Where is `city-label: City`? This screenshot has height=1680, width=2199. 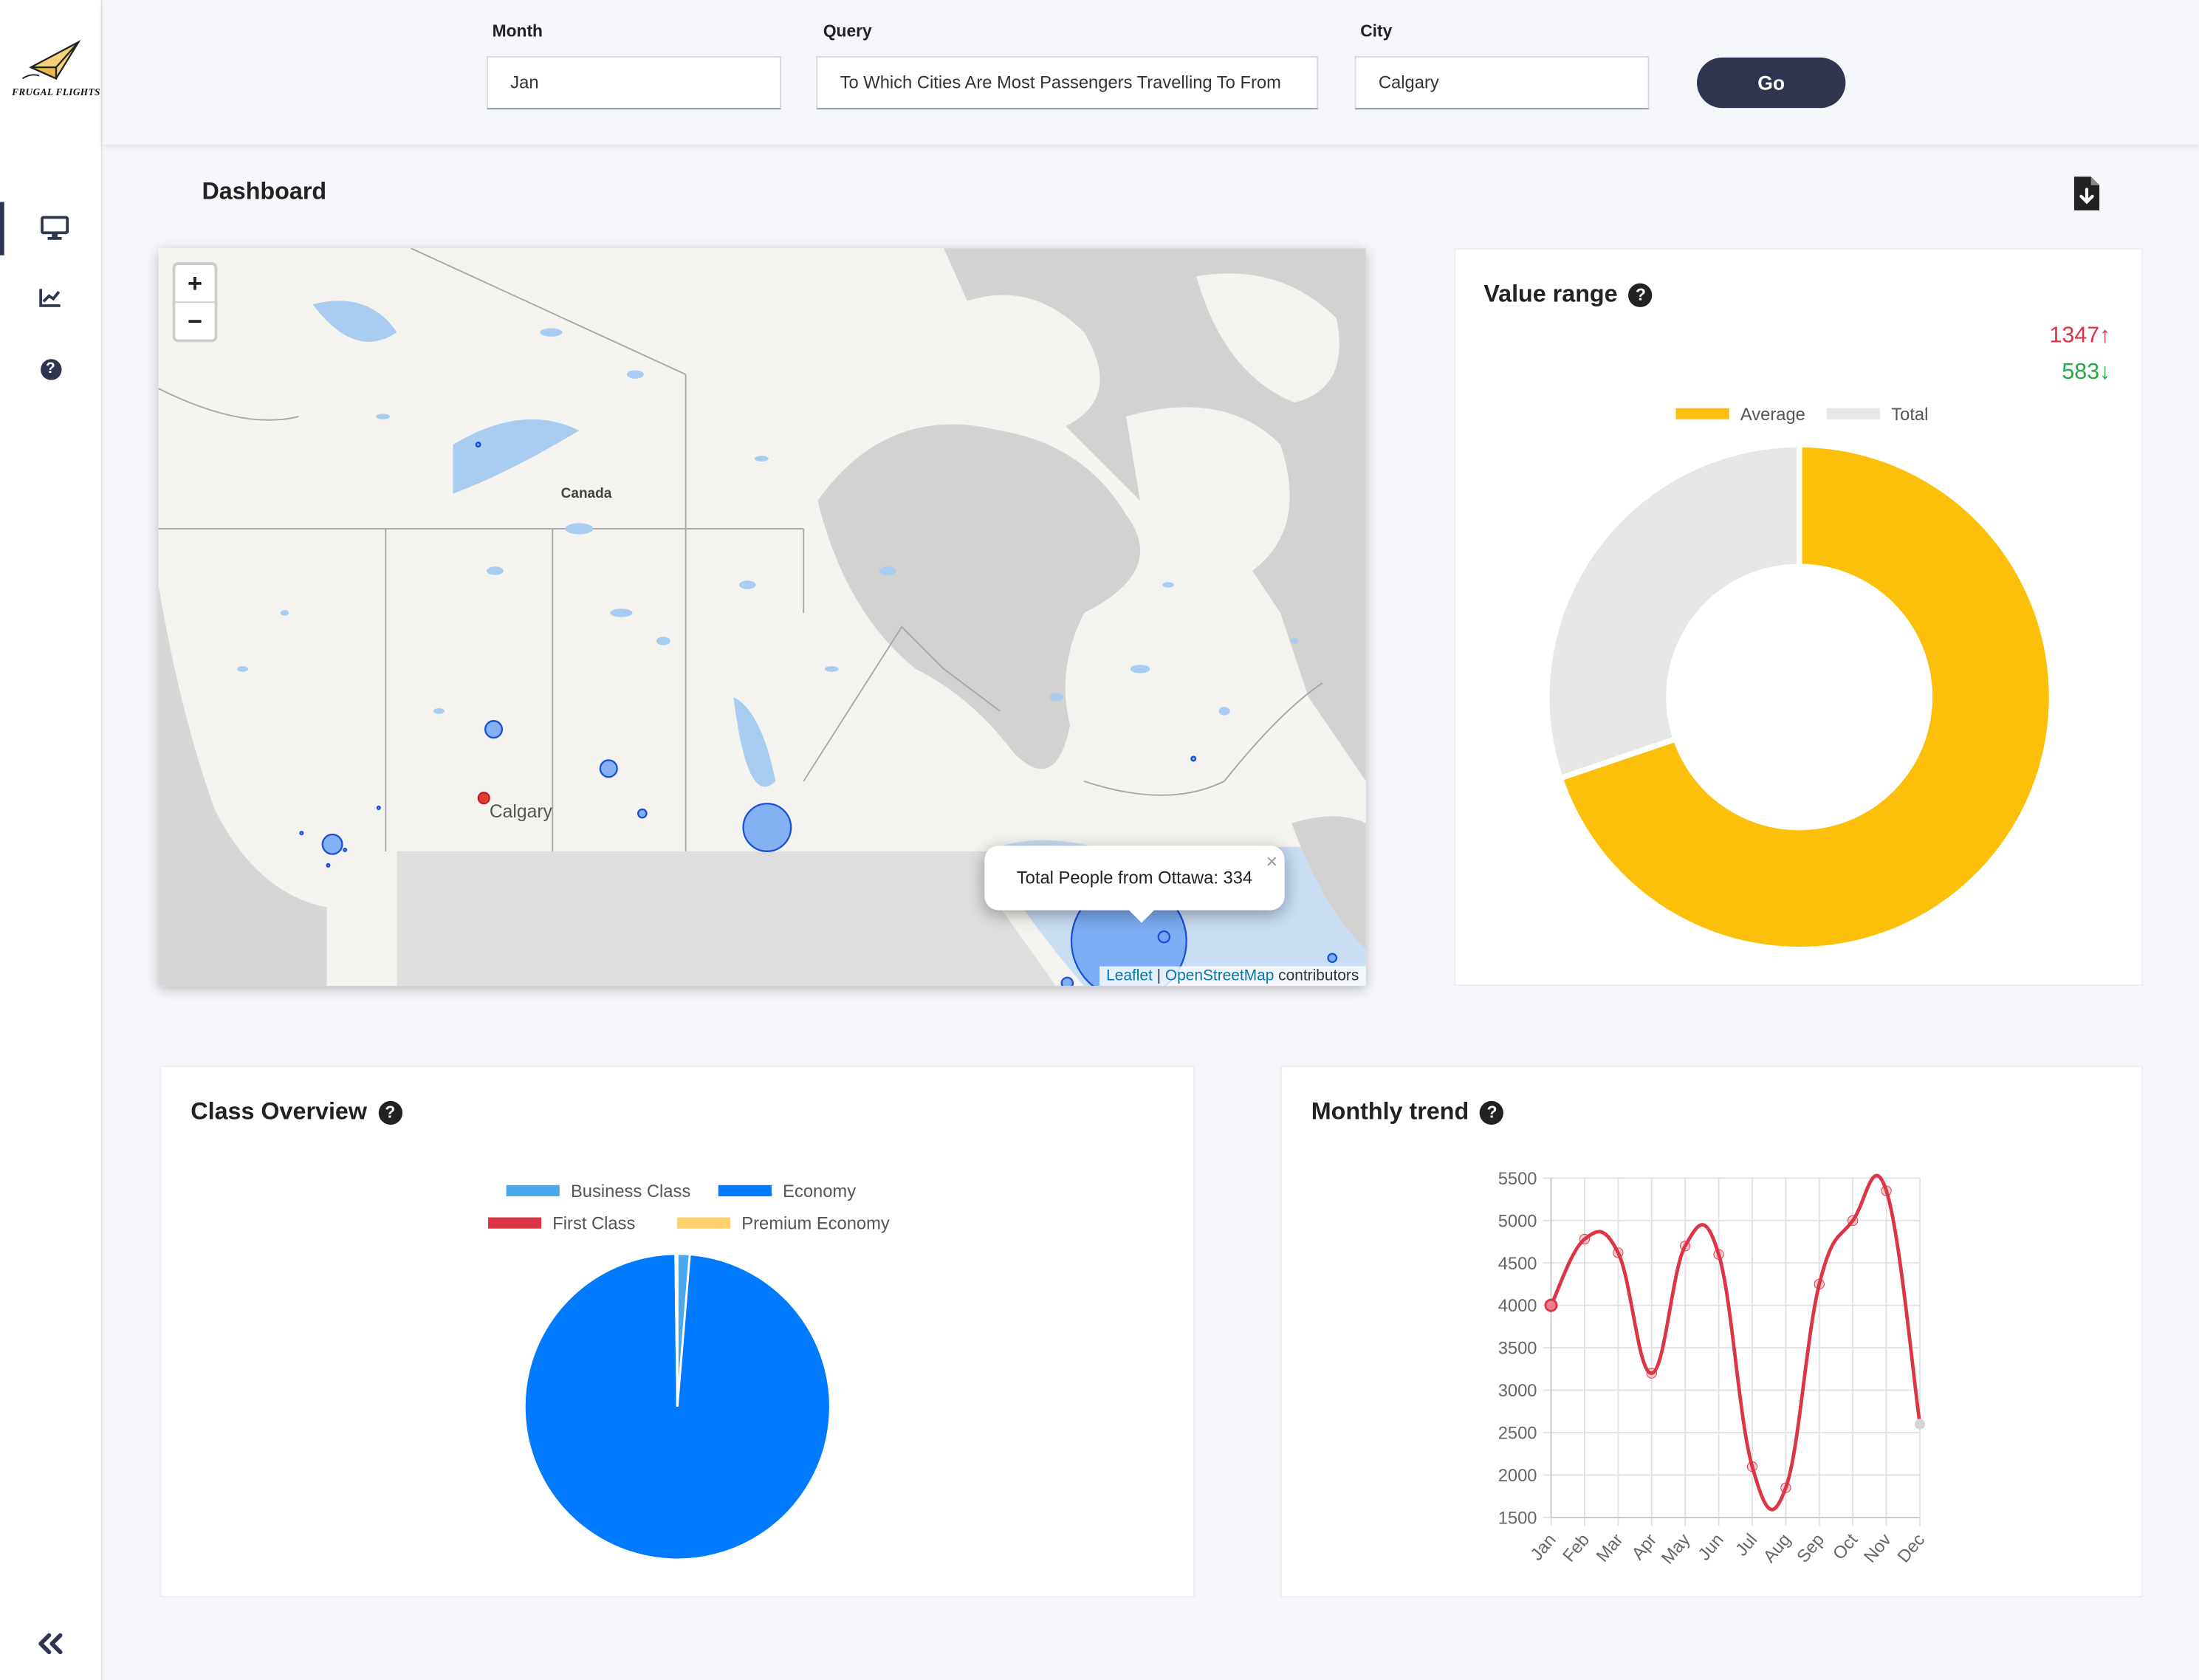
city-label: City is located at coordinates (1376, 31).